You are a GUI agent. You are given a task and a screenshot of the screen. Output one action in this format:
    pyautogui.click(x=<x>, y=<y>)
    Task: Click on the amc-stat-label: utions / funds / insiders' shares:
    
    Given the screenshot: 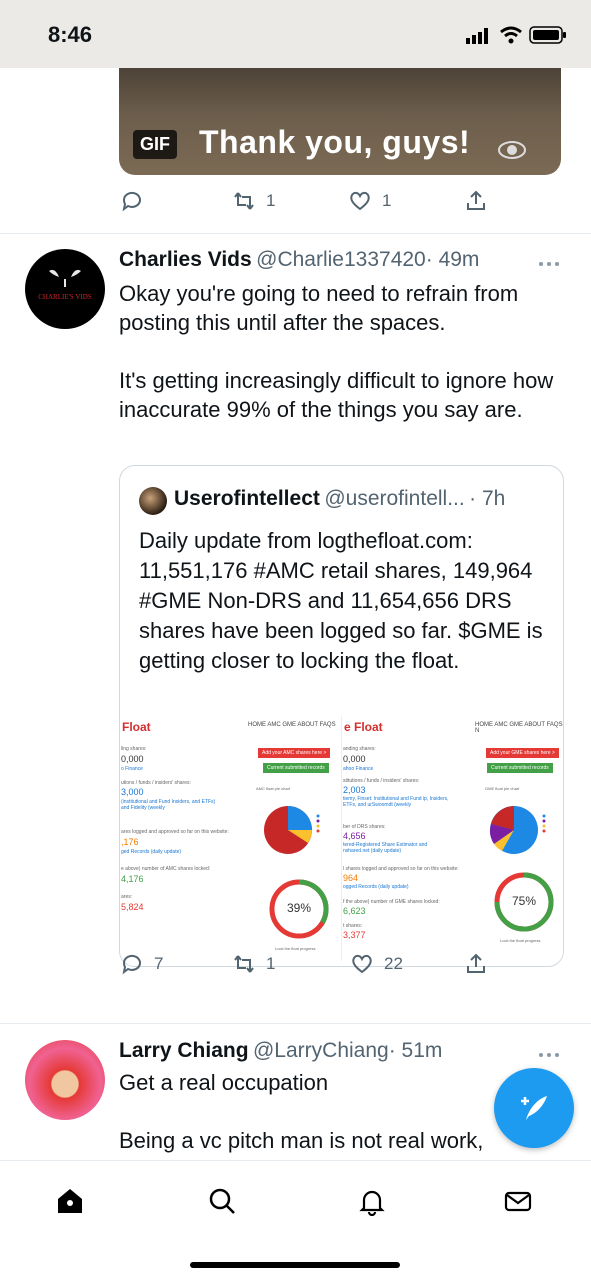 What is the action you would take?
    pyautogui.click(x=156, y=783)
    